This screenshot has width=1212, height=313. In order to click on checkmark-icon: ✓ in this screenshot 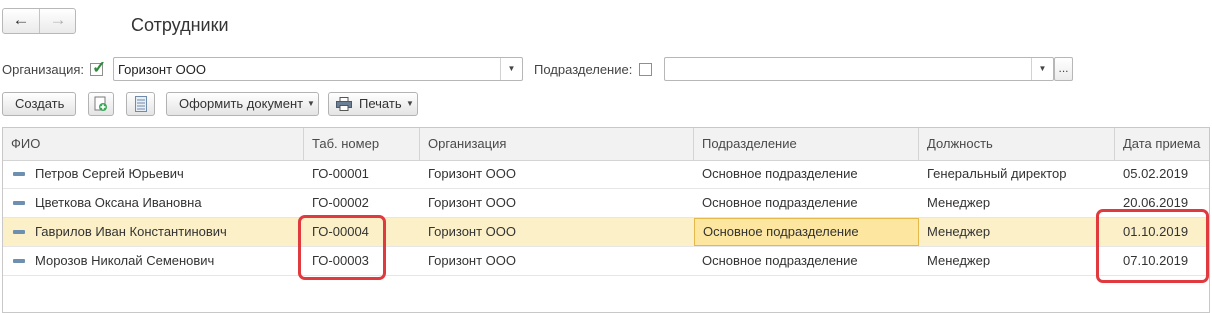, I will do `click(99, 67)`.